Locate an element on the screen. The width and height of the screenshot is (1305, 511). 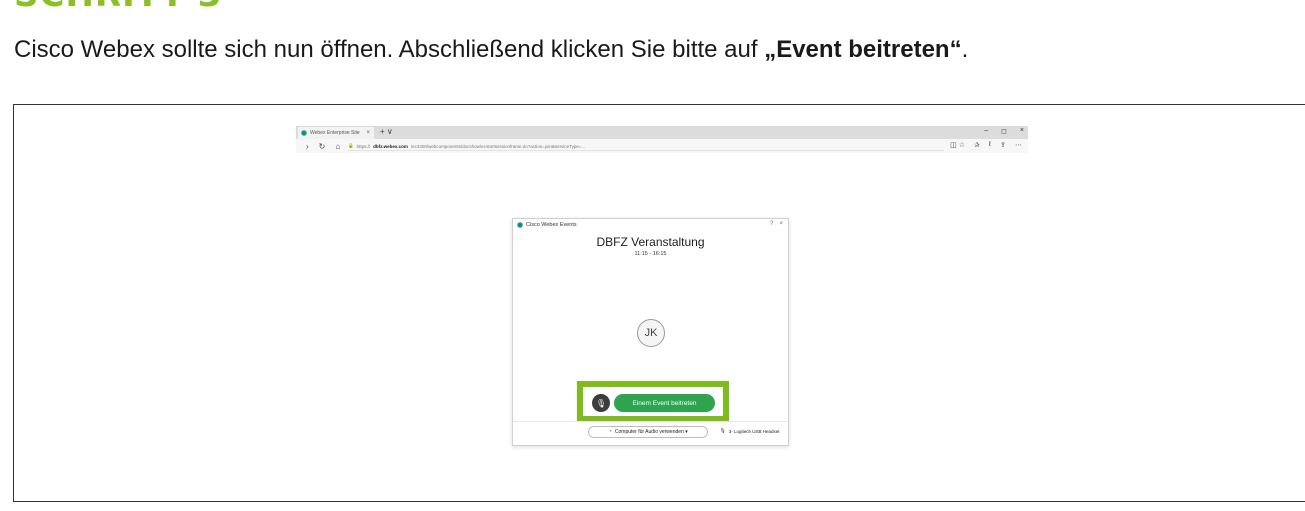
home-icon: ⌂ is located at coordinates (337, 146).